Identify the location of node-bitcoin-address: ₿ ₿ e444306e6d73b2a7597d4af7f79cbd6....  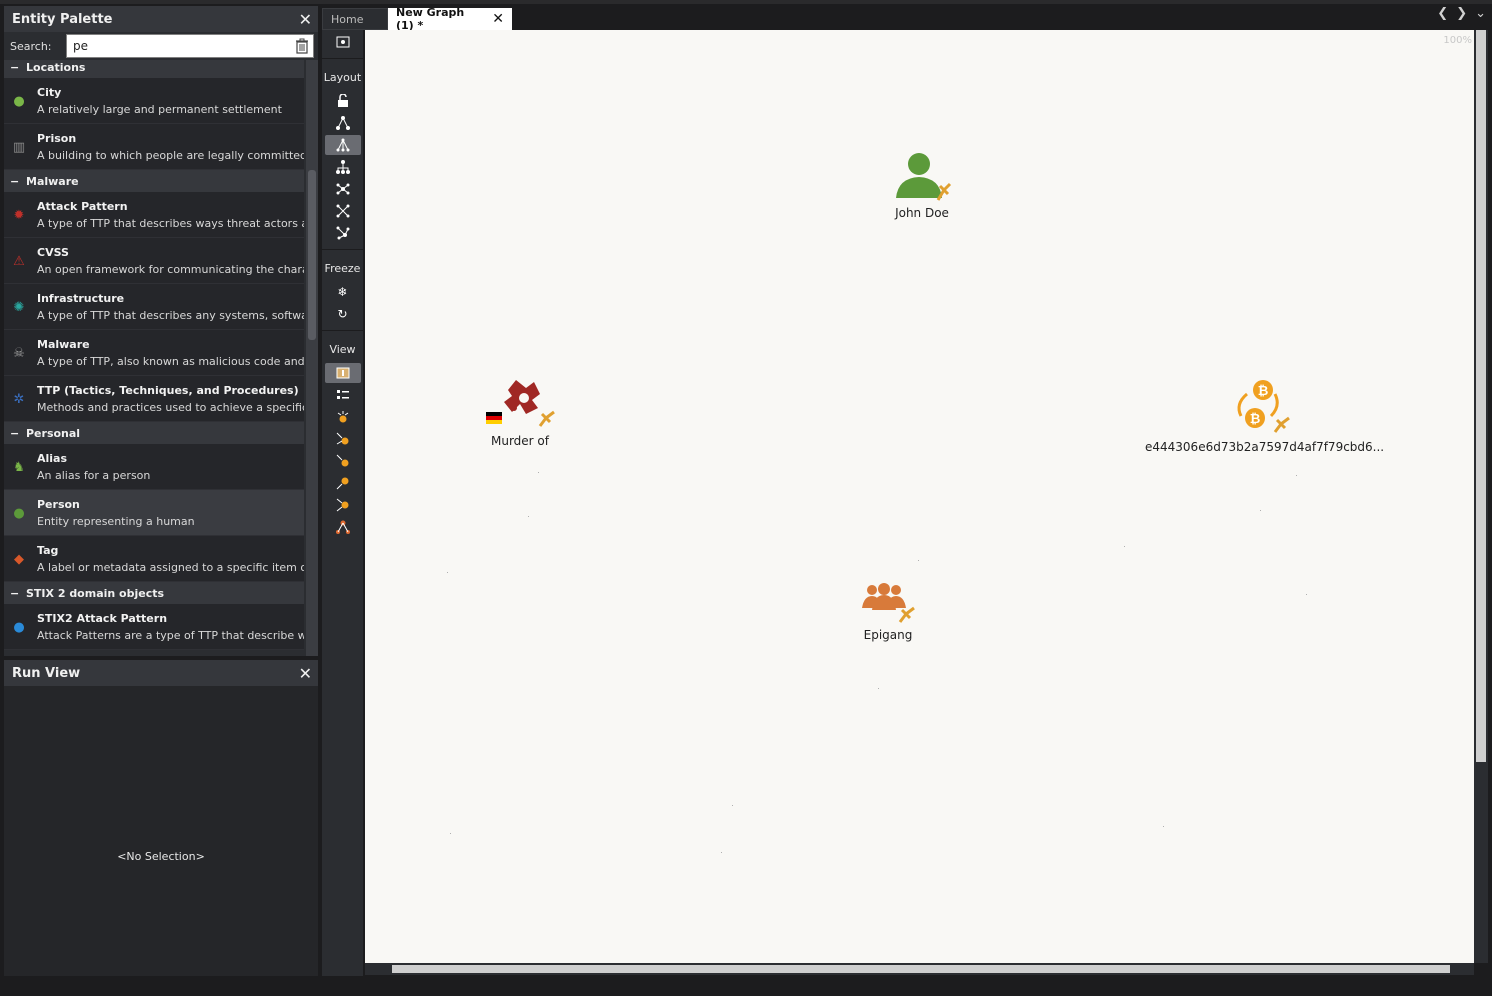
(1265, 415).